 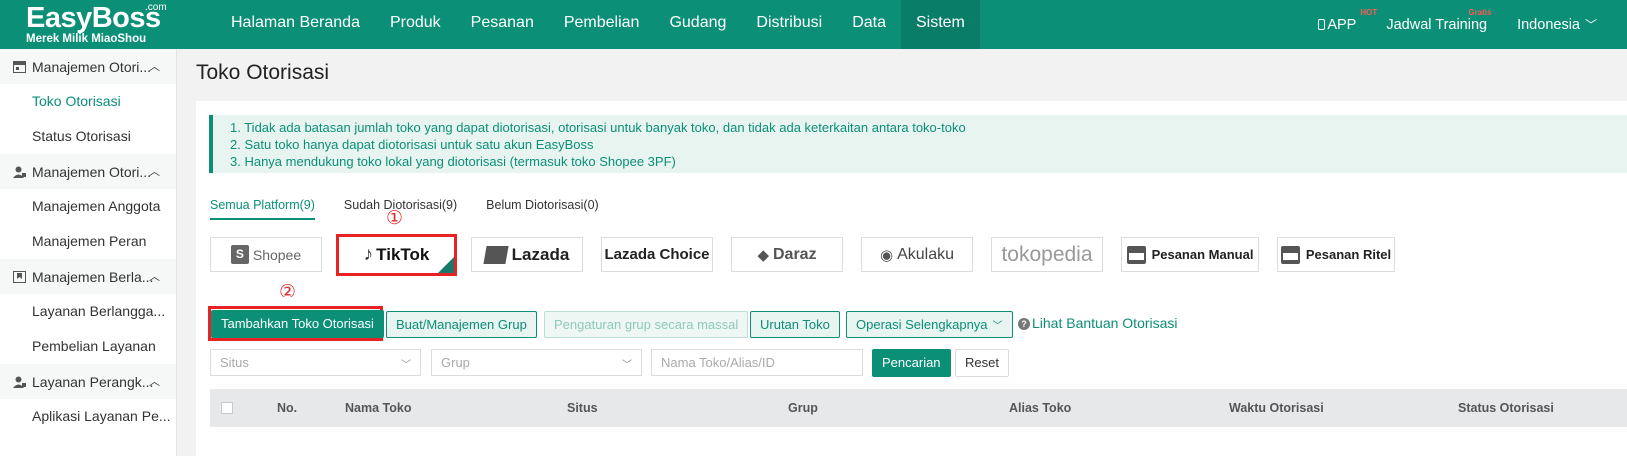 I want to click on platform-label: Shopee, so click(x=277, y=254).